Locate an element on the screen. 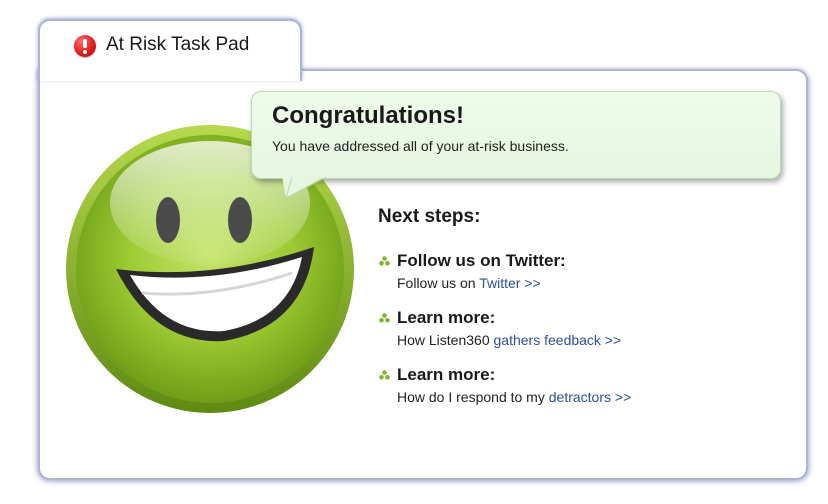 This screenshot has height=504, width=828. step-desc-text: Follow us on is located at coordinates (438, 283).